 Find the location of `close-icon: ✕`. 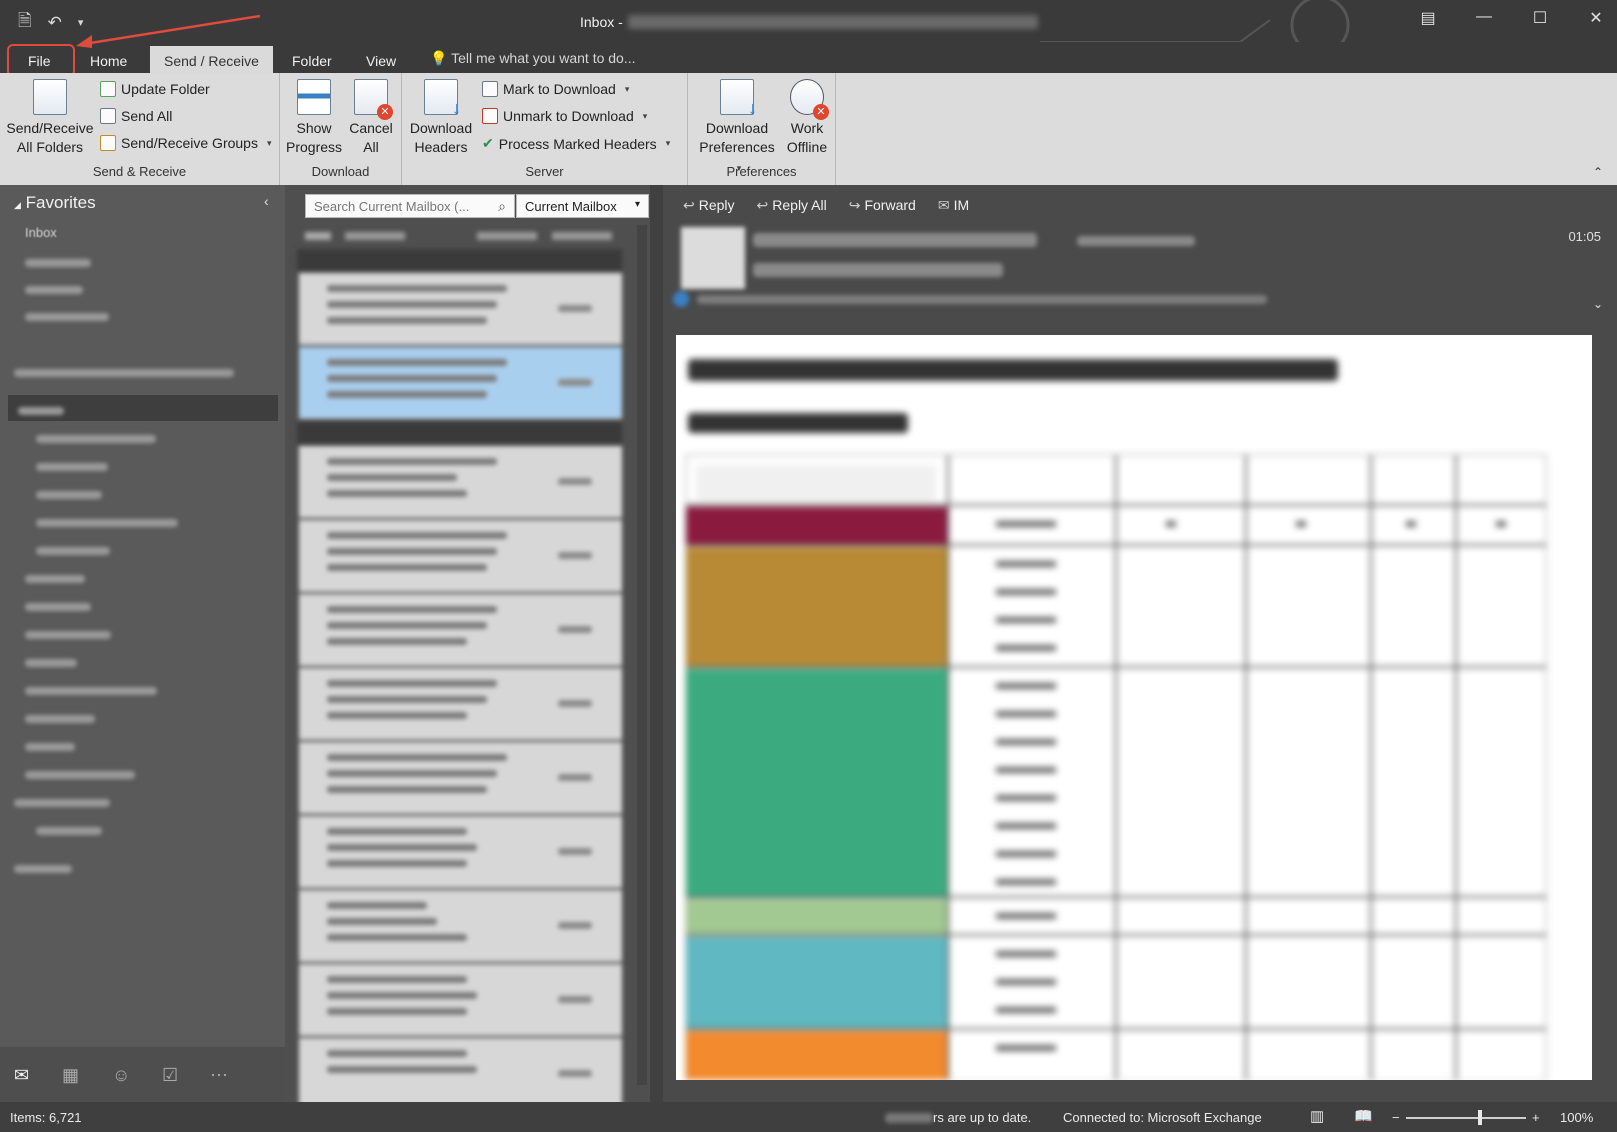

close-icon: ✕ is located at coordinates (1596, 18).